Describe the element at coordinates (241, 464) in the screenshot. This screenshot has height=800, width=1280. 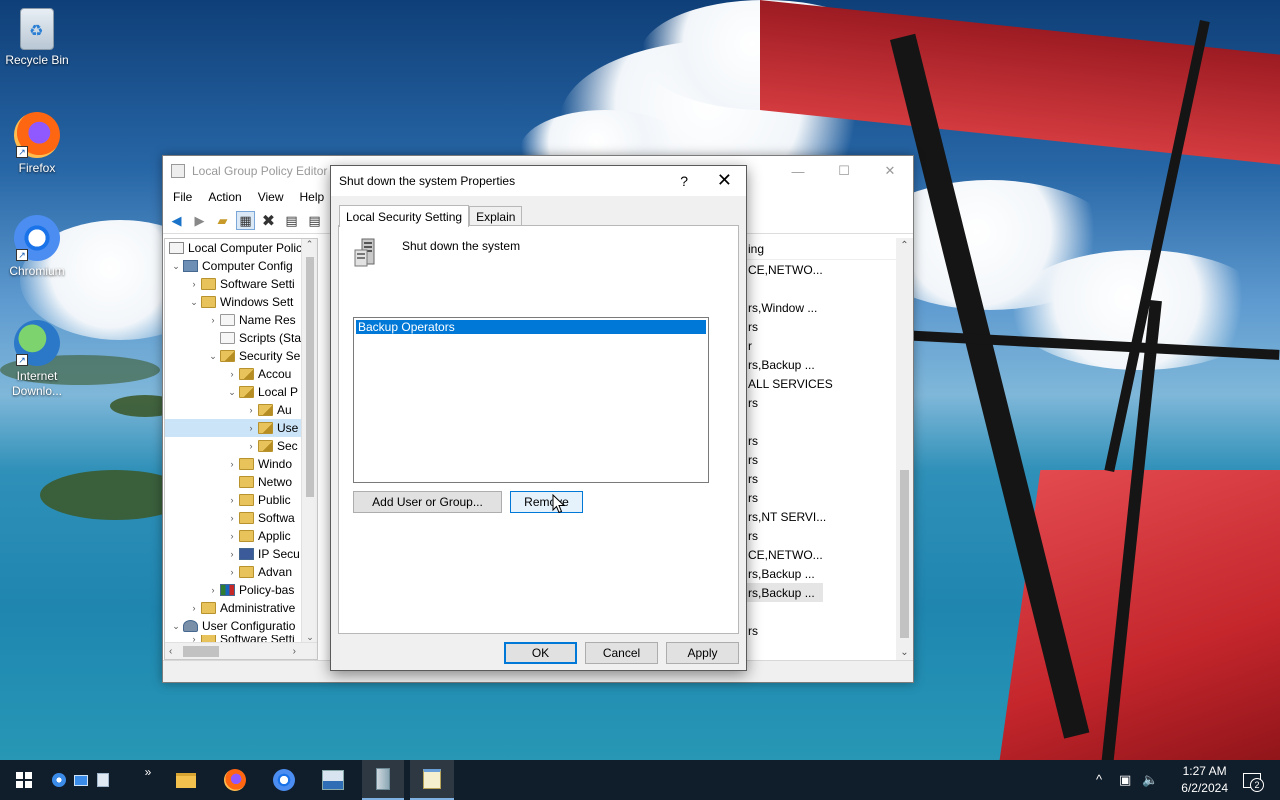
I see `tree-node: › Windo` at that location.